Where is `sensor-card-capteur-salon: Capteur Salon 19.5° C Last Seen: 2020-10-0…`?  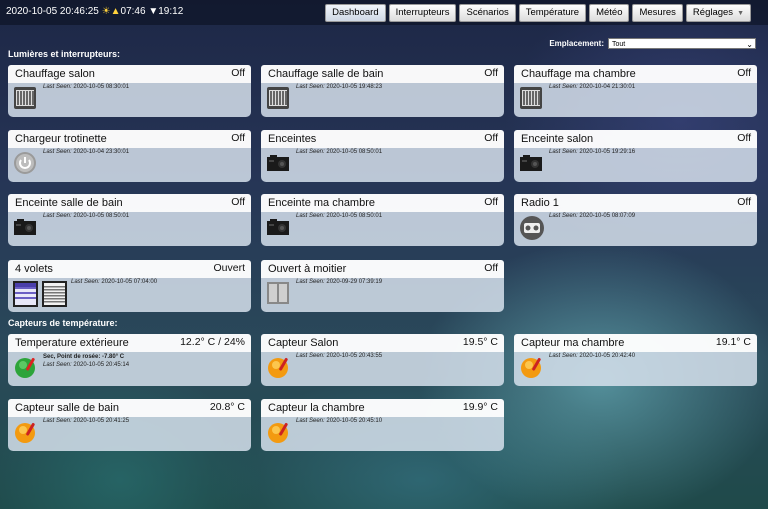
sensor-card-capteur-salon: Capteur Salon 19.5° C Last Seen: 2020-10-0… is located at coordinates (382, 360).